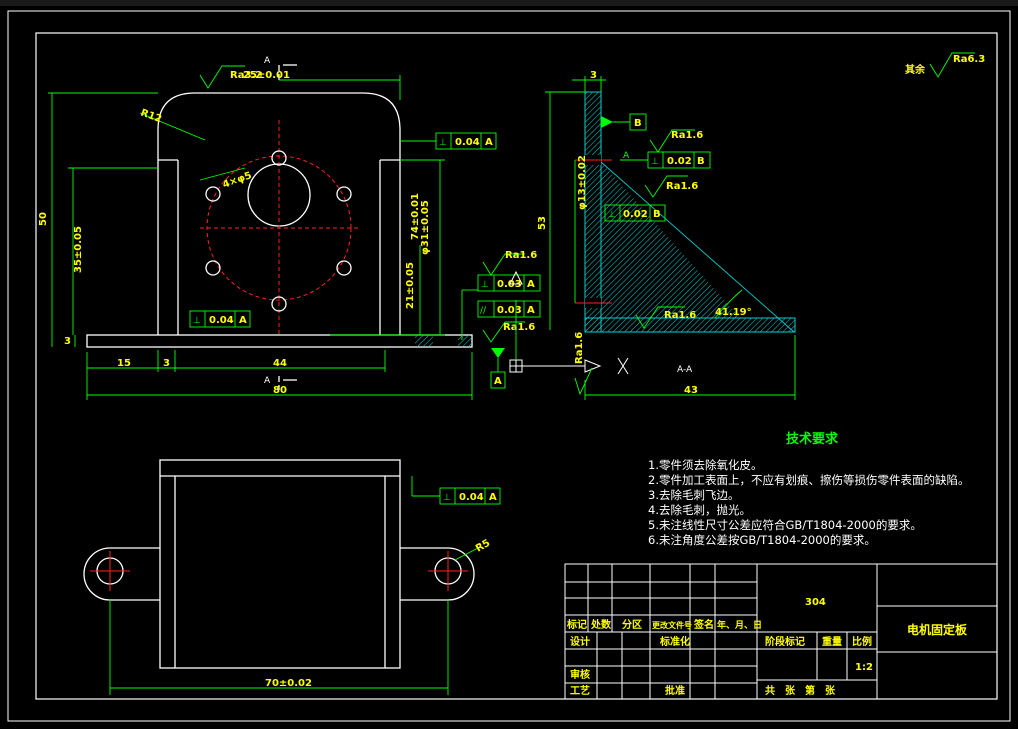 This screenshot has width=1018, height=729. Describe the element at coordinates (862, 641) in the screenshot. I see `svg-text: 比例` at that location.